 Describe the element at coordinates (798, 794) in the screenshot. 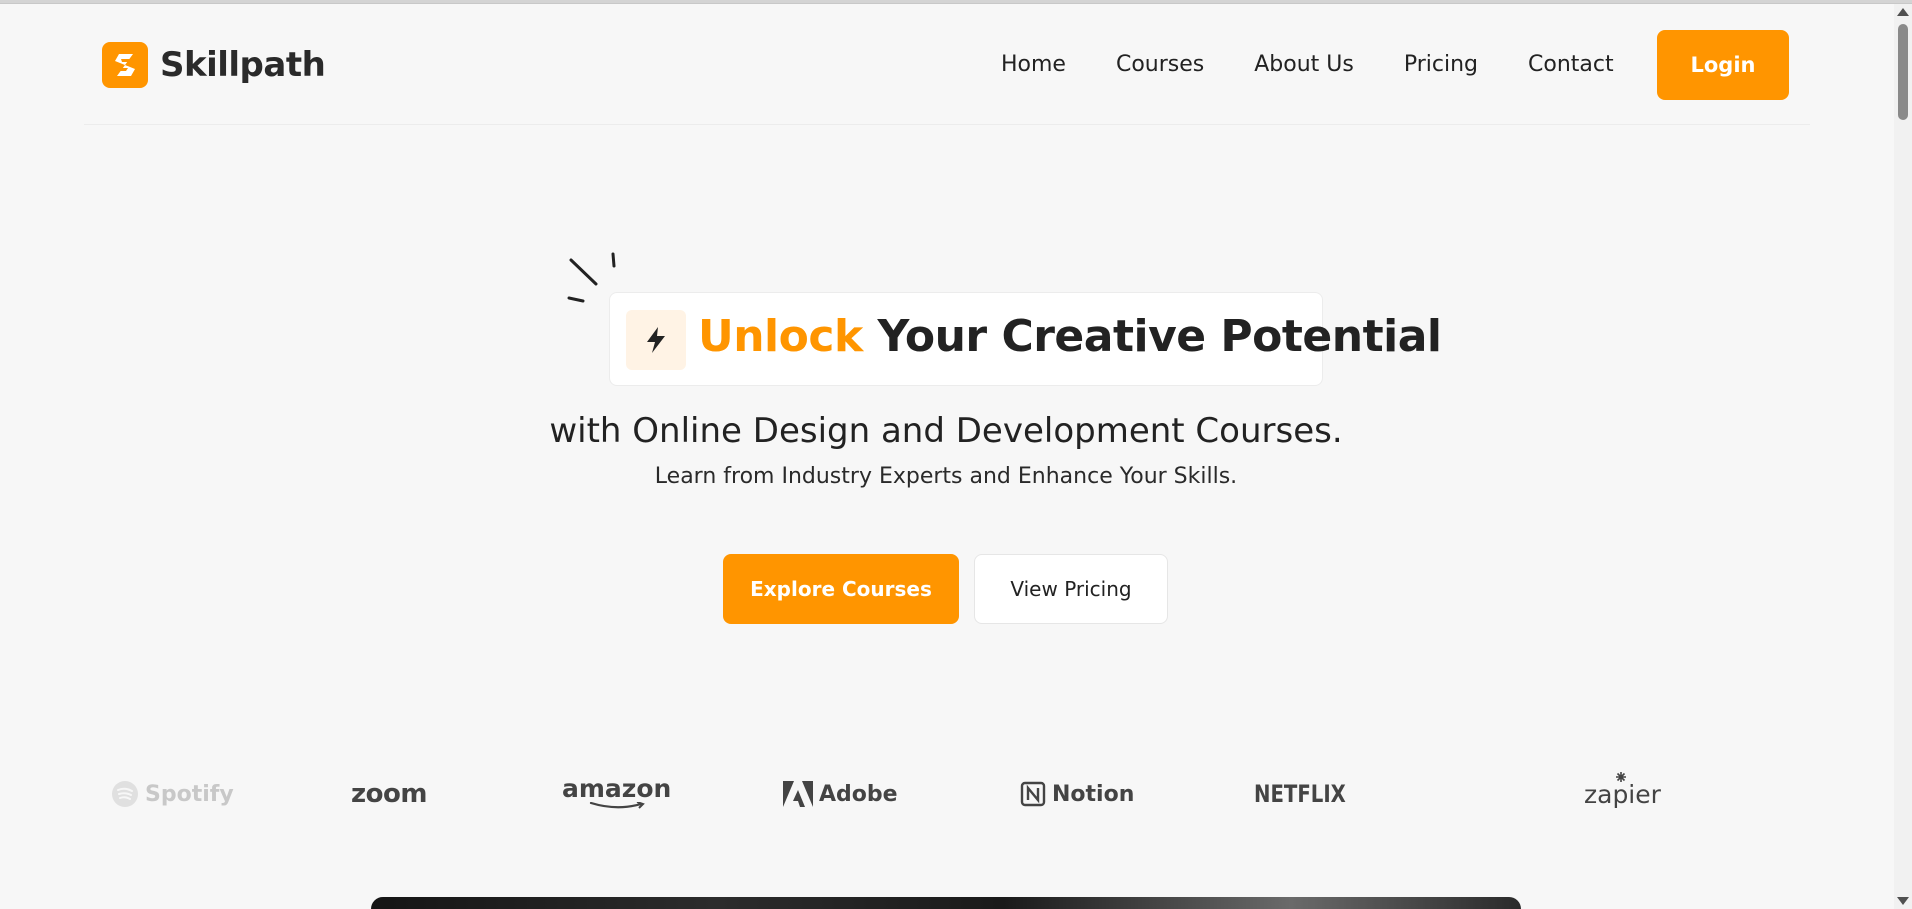

I see `adobe-icon` at that location.